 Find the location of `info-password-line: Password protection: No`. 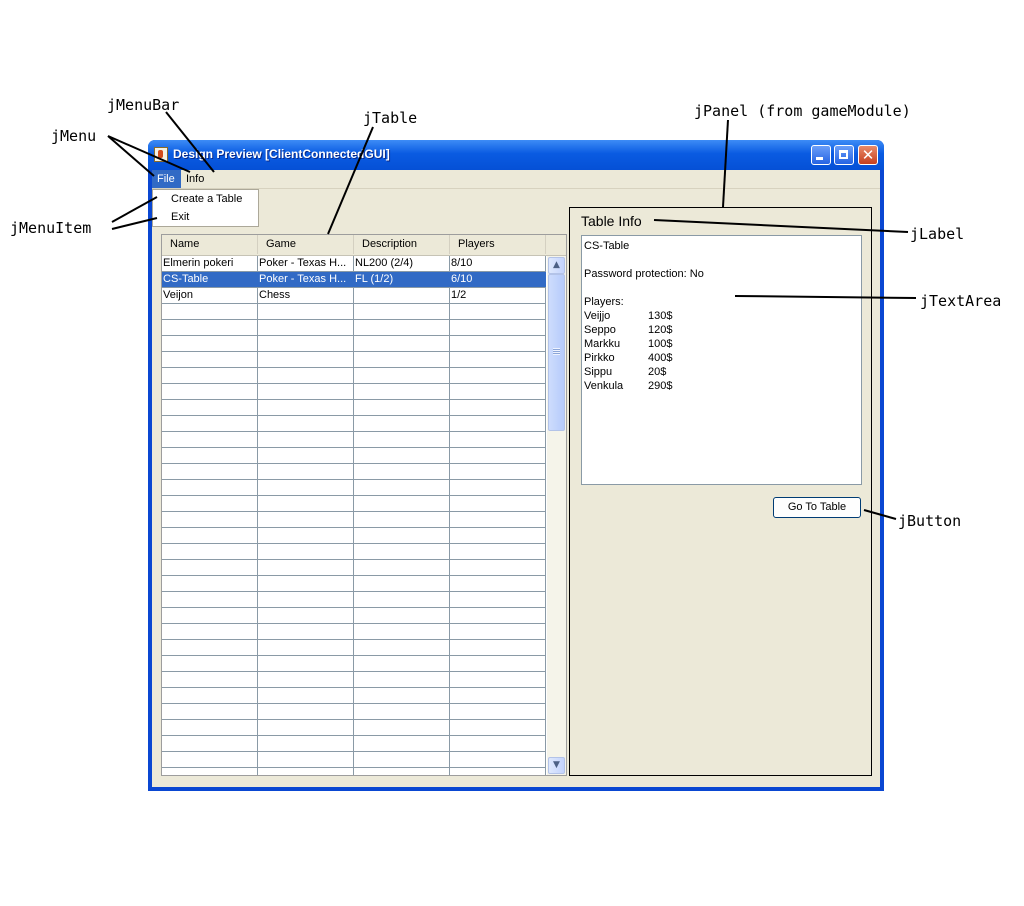

info-password-line: Password protection: No is located at coordinates (644, 274).